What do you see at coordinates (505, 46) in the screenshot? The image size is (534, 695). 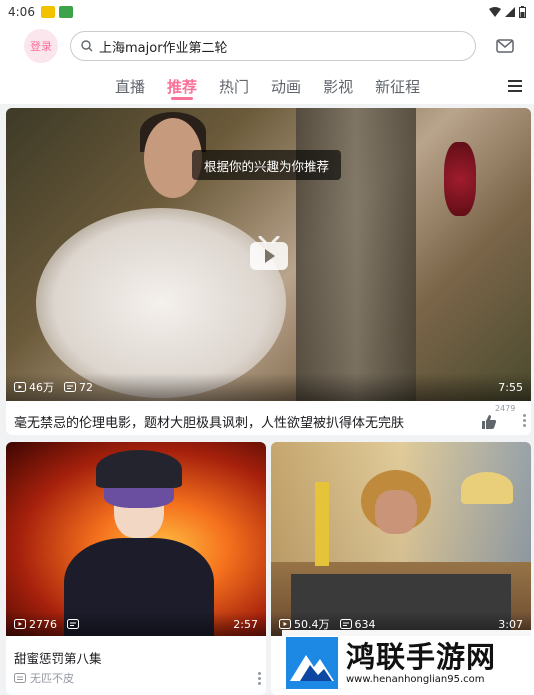 I see `message-icon` at bounding box center [505, 46].